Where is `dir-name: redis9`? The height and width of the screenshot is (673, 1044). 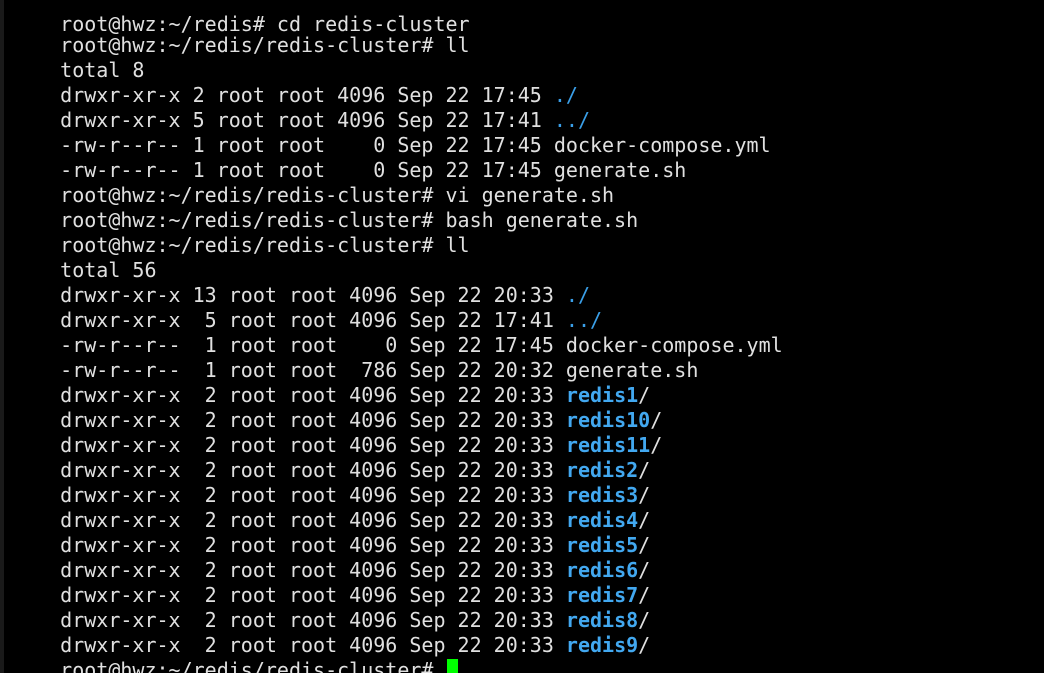
dir-name: redis9 is located at coordinates (602, 645).